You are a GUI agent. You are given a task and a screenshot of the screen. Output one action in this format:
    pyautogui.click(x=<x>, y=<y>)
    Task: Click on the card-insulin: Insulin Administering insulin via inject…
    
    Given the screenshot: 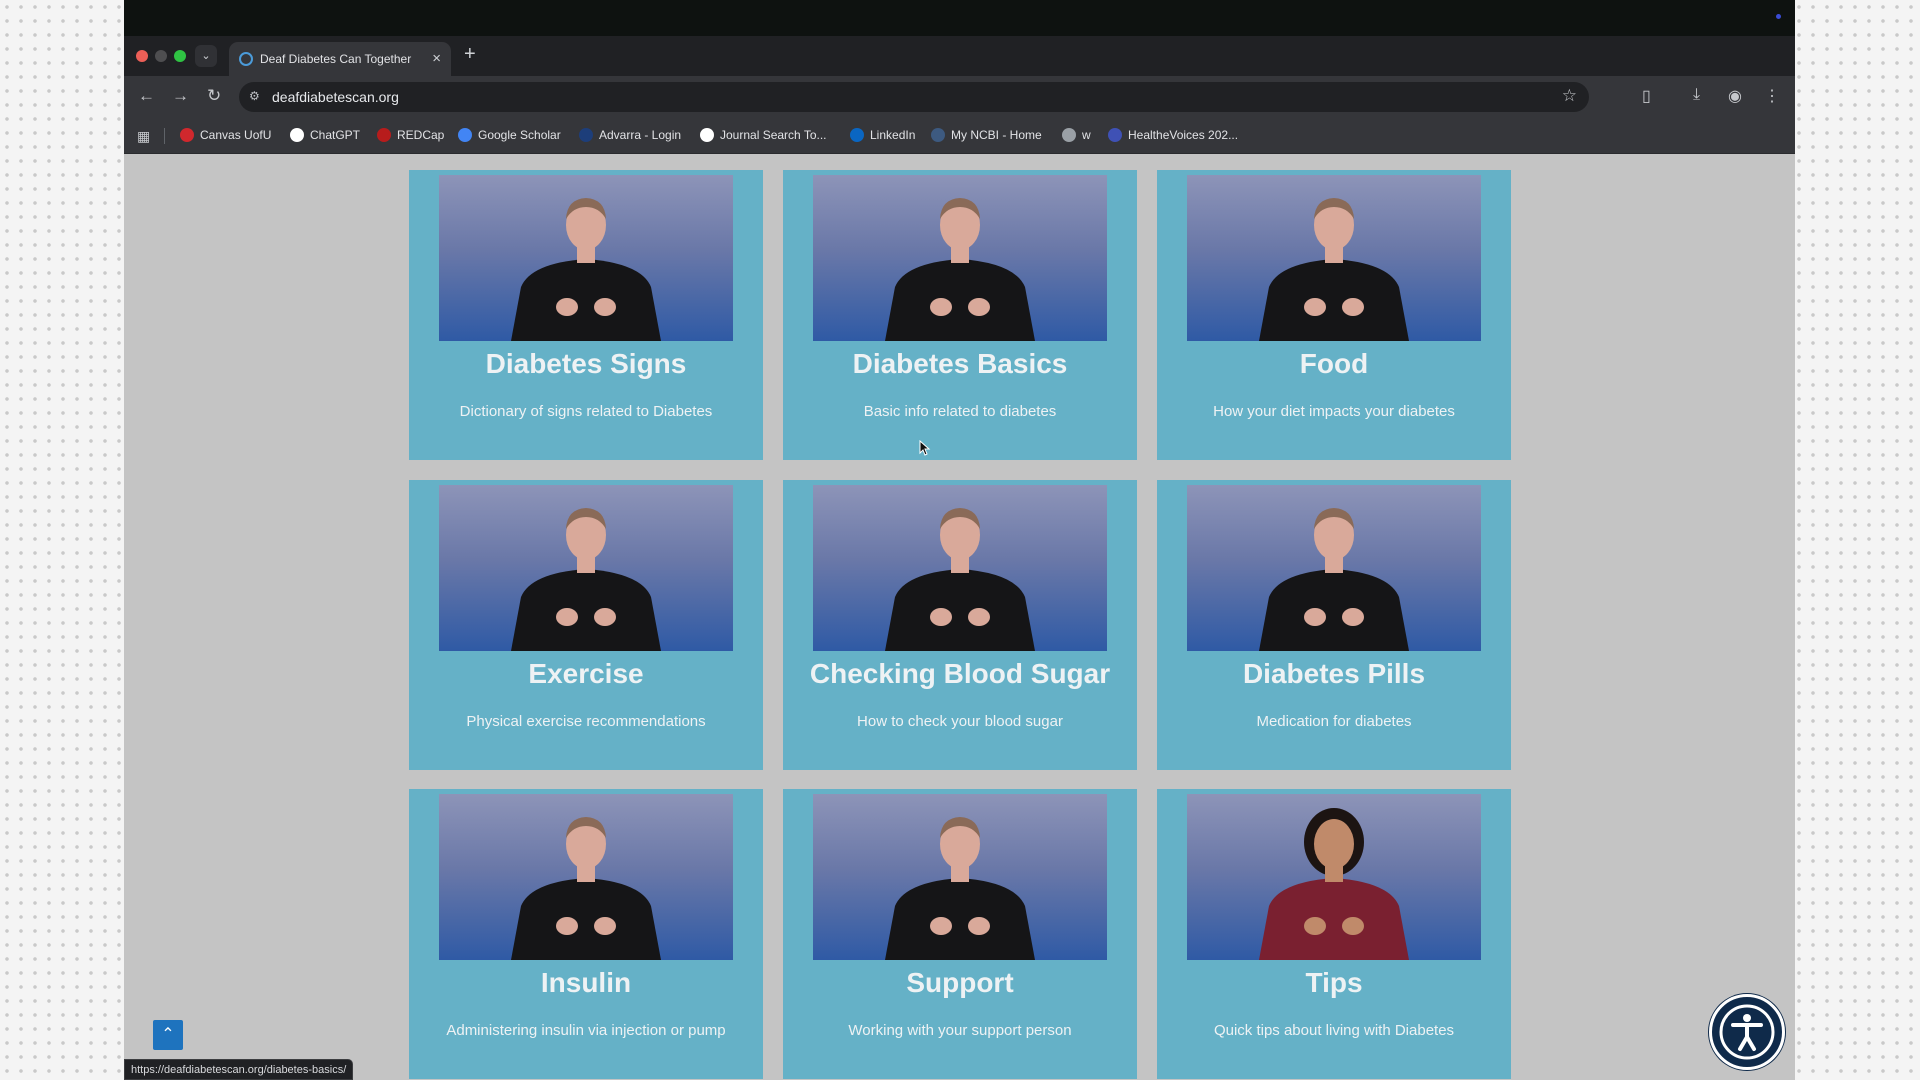 What is the action you would take?
    pyautogui.click(x=586, y=934)
    